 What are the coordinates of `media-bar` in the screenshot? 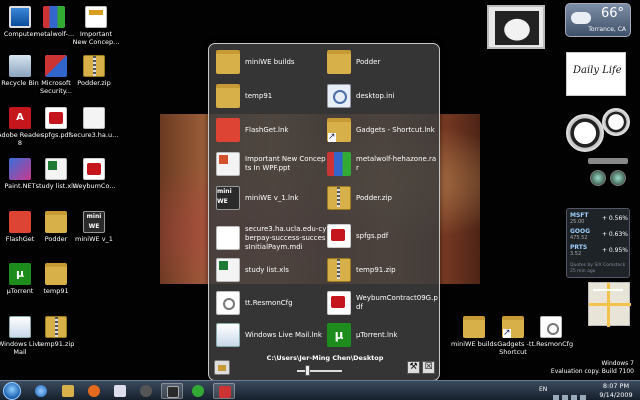 It's located at (608, 161).